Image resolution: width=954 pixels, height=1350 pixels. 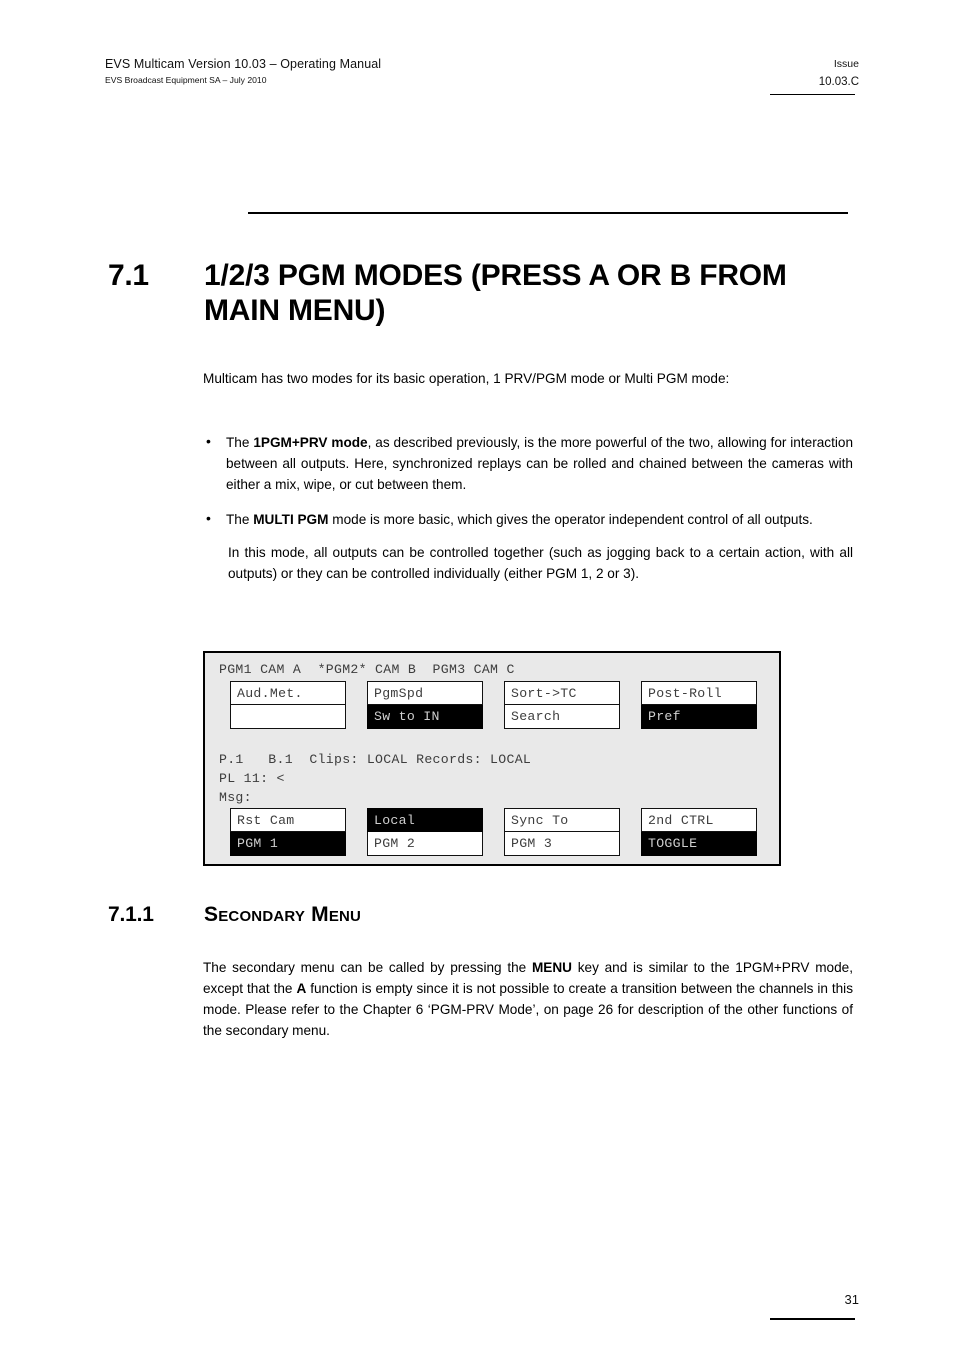 I want to click on panel-button-sync-to: Sync To, so click(x=562, y=820).